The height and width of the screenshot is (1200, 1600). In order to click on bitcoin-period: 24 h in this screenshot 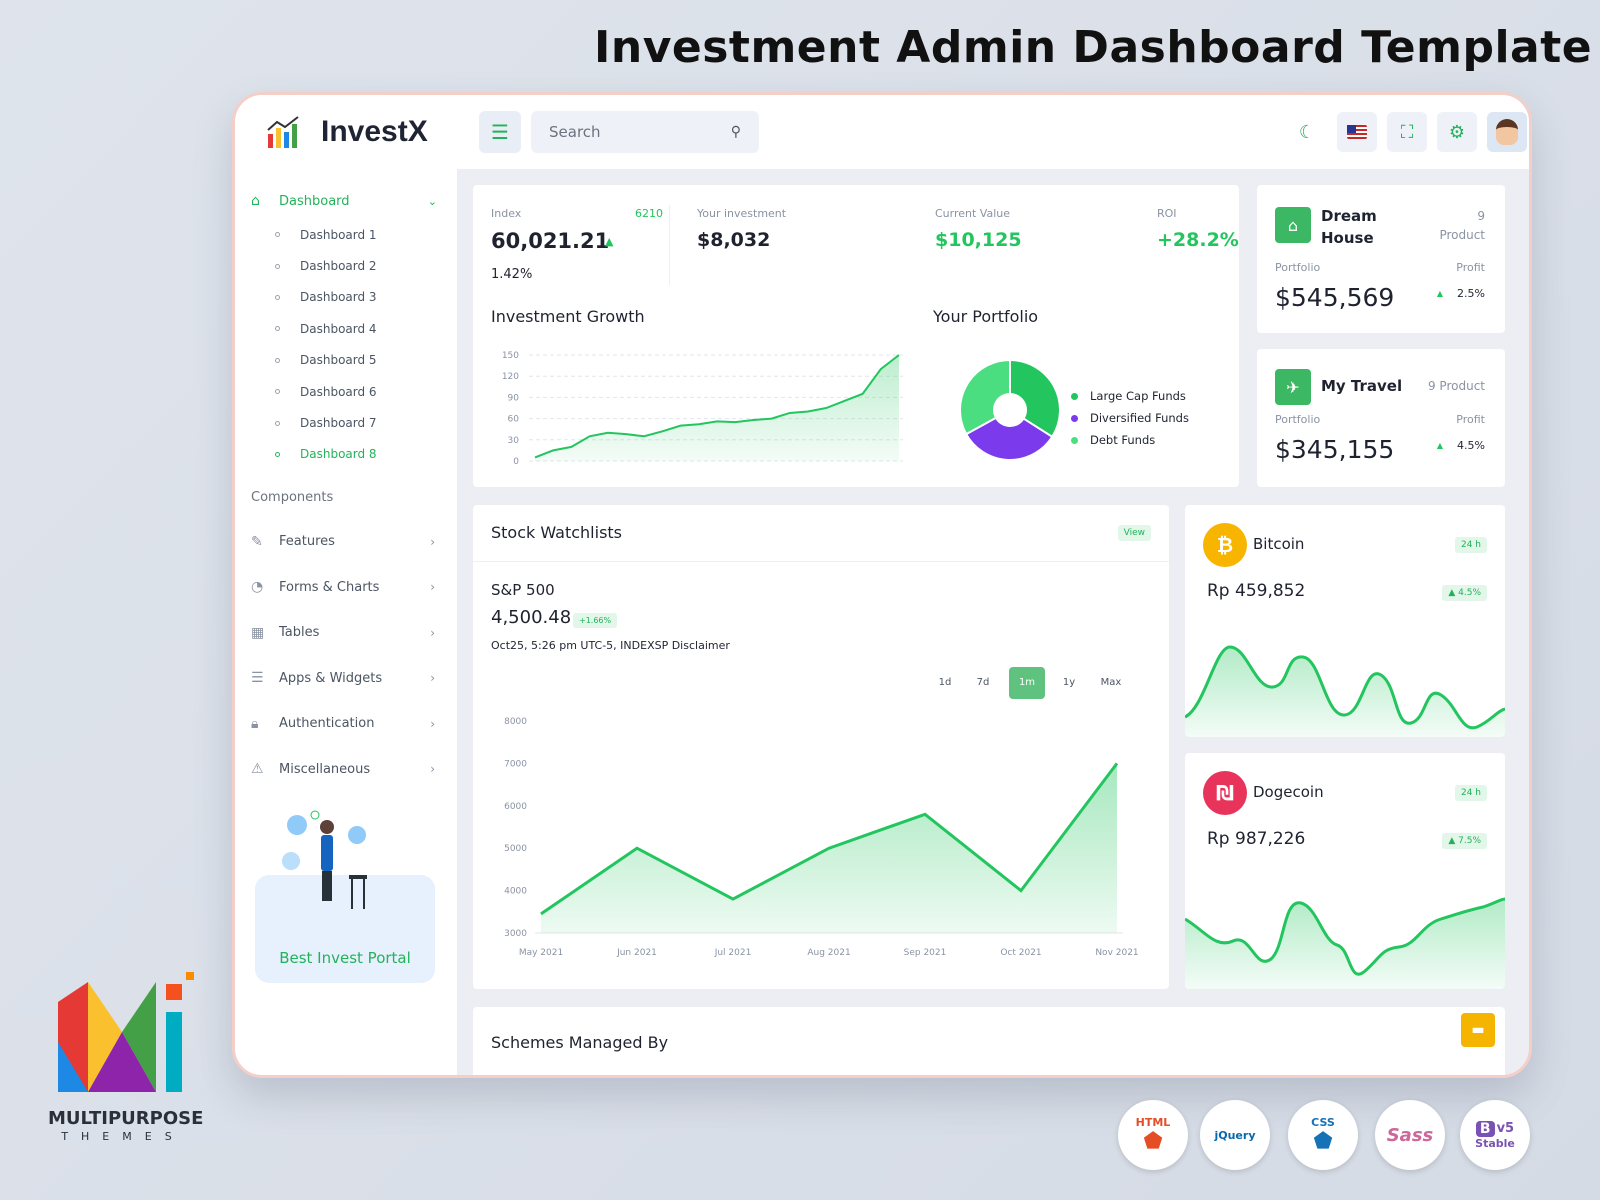, I will do `click(1470, 545)`.